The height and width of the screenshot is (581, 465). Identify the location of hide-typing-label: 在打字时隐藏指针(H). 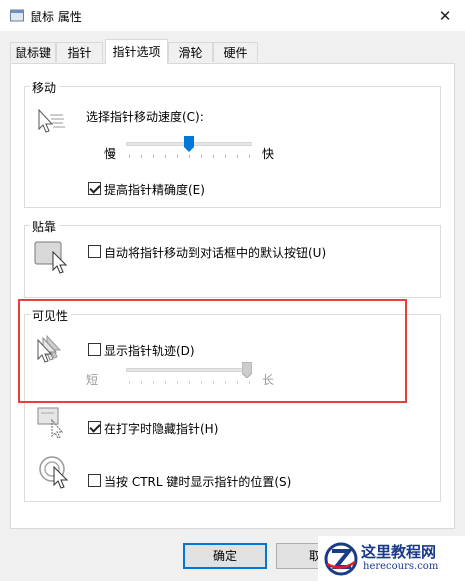
(161, 429).